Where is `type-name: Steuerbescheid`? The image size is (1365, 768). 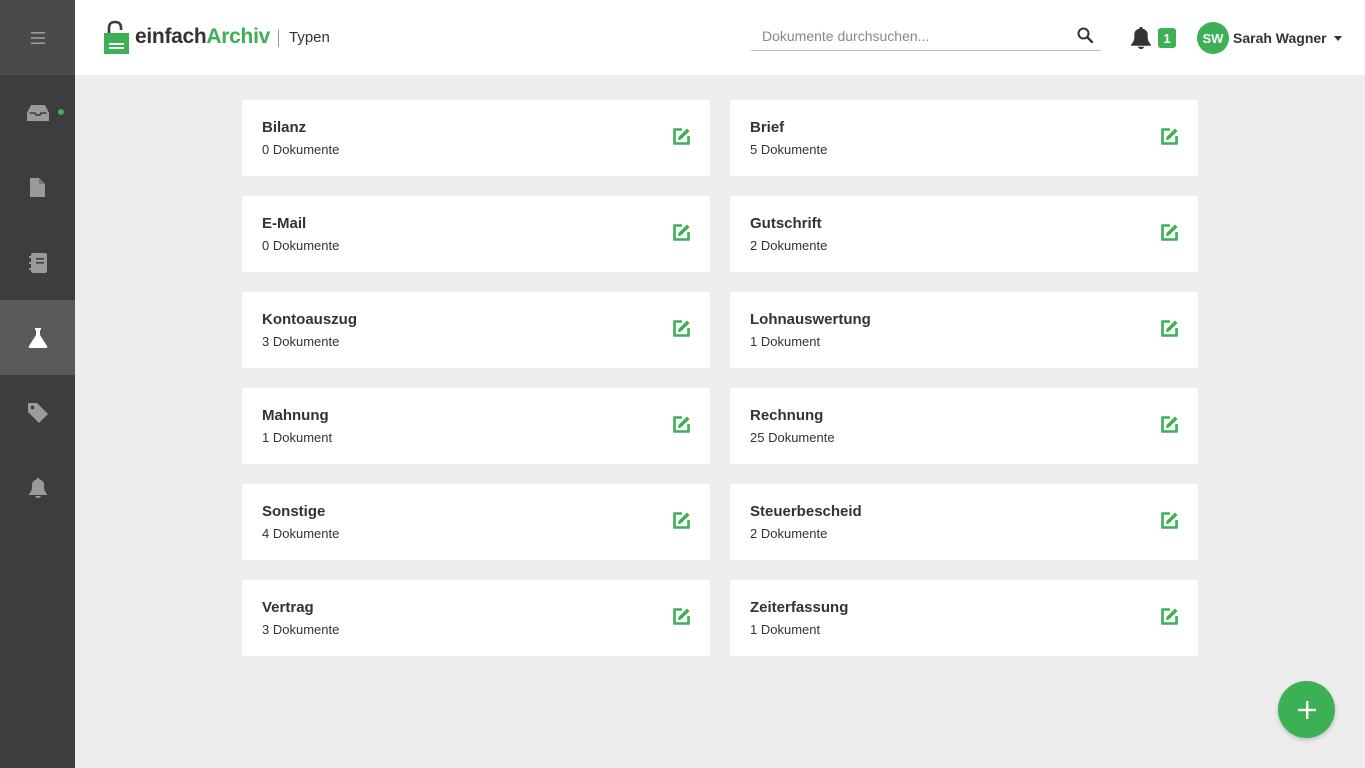
type-name: Steuerbescheid is located at coordinates (806, 511).